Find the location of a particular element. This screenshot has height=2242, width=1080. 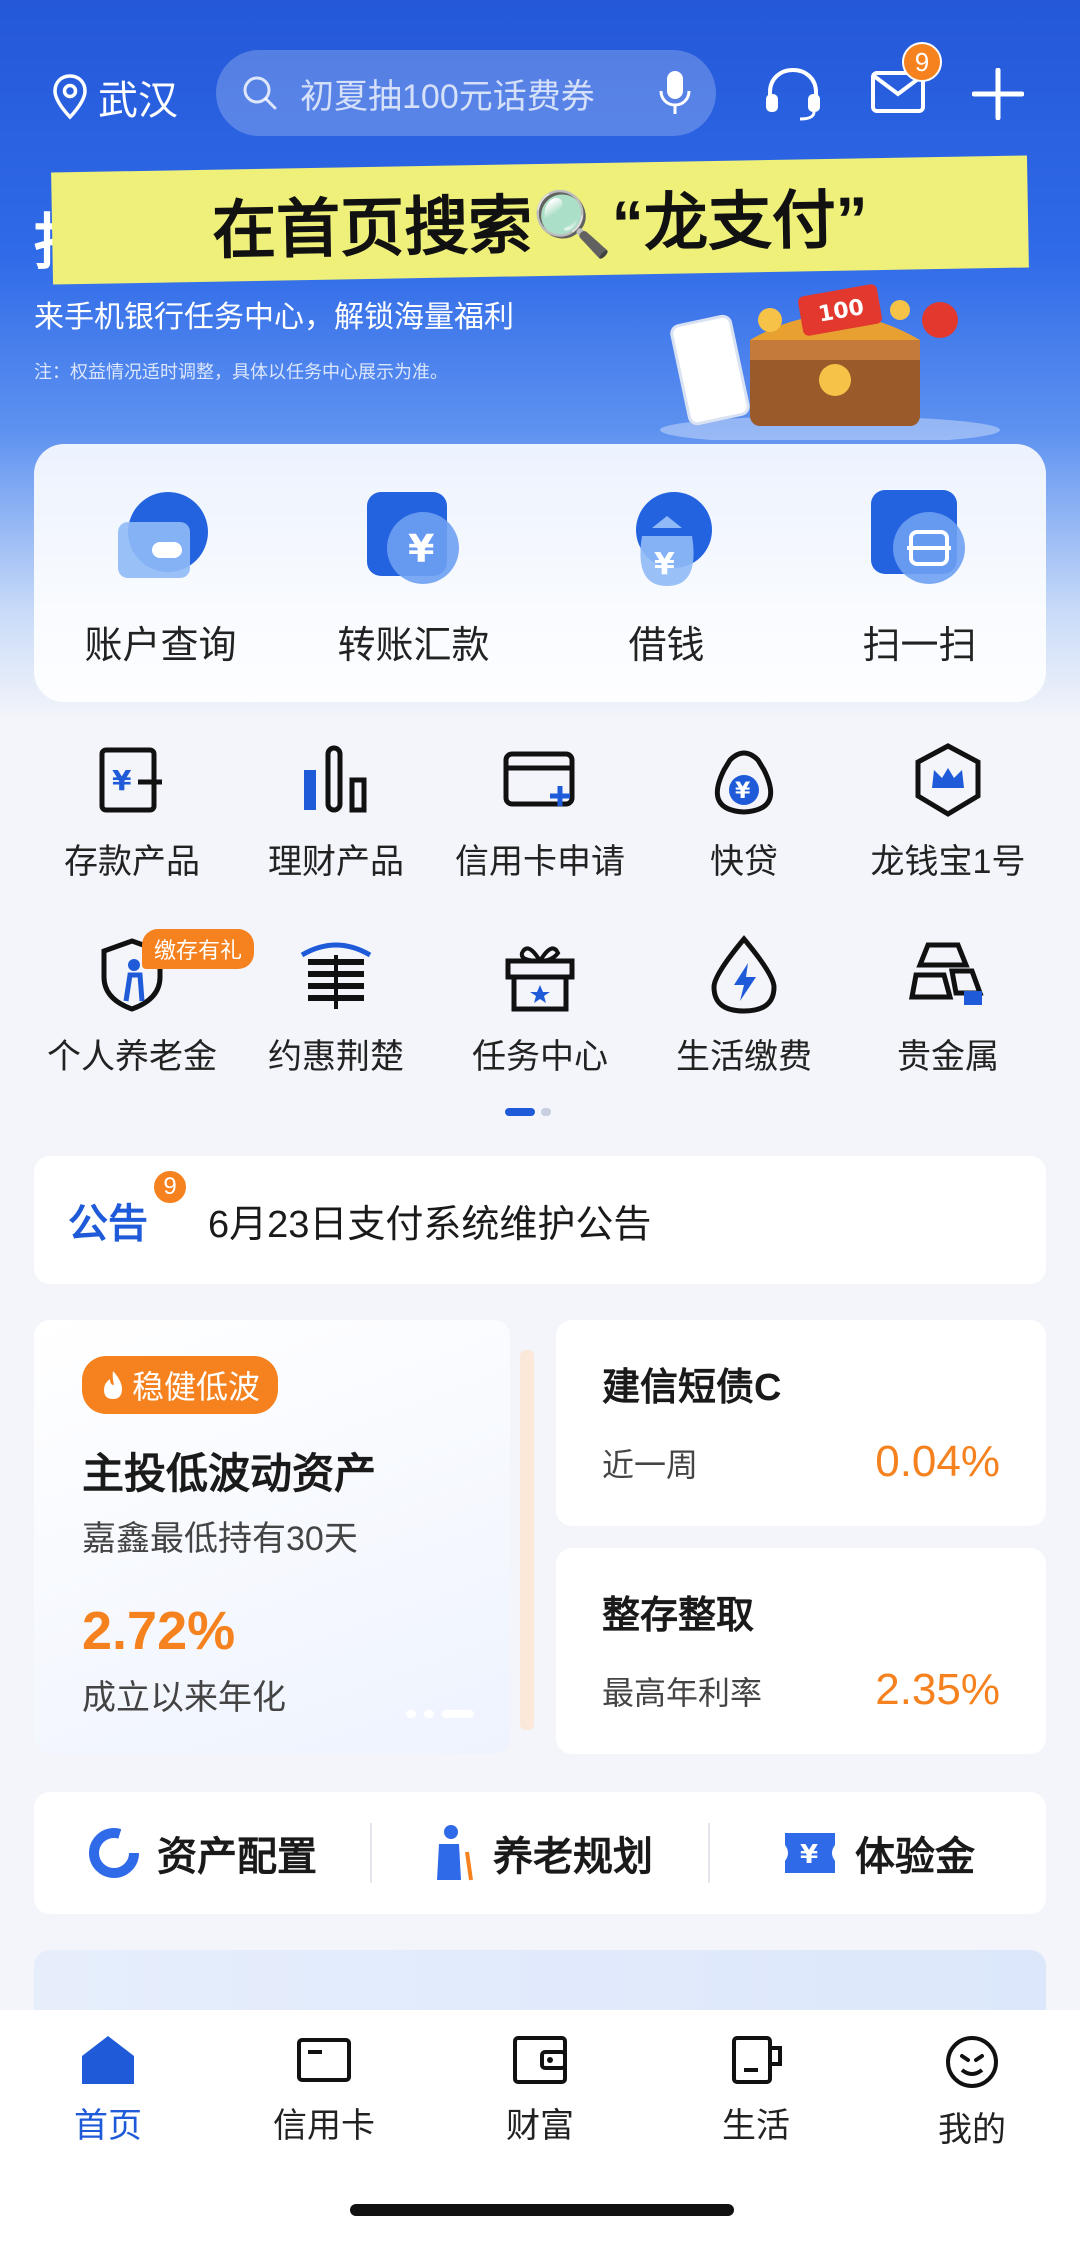

product-metric-value: 0.04% is located at coordinates (937, 1461).